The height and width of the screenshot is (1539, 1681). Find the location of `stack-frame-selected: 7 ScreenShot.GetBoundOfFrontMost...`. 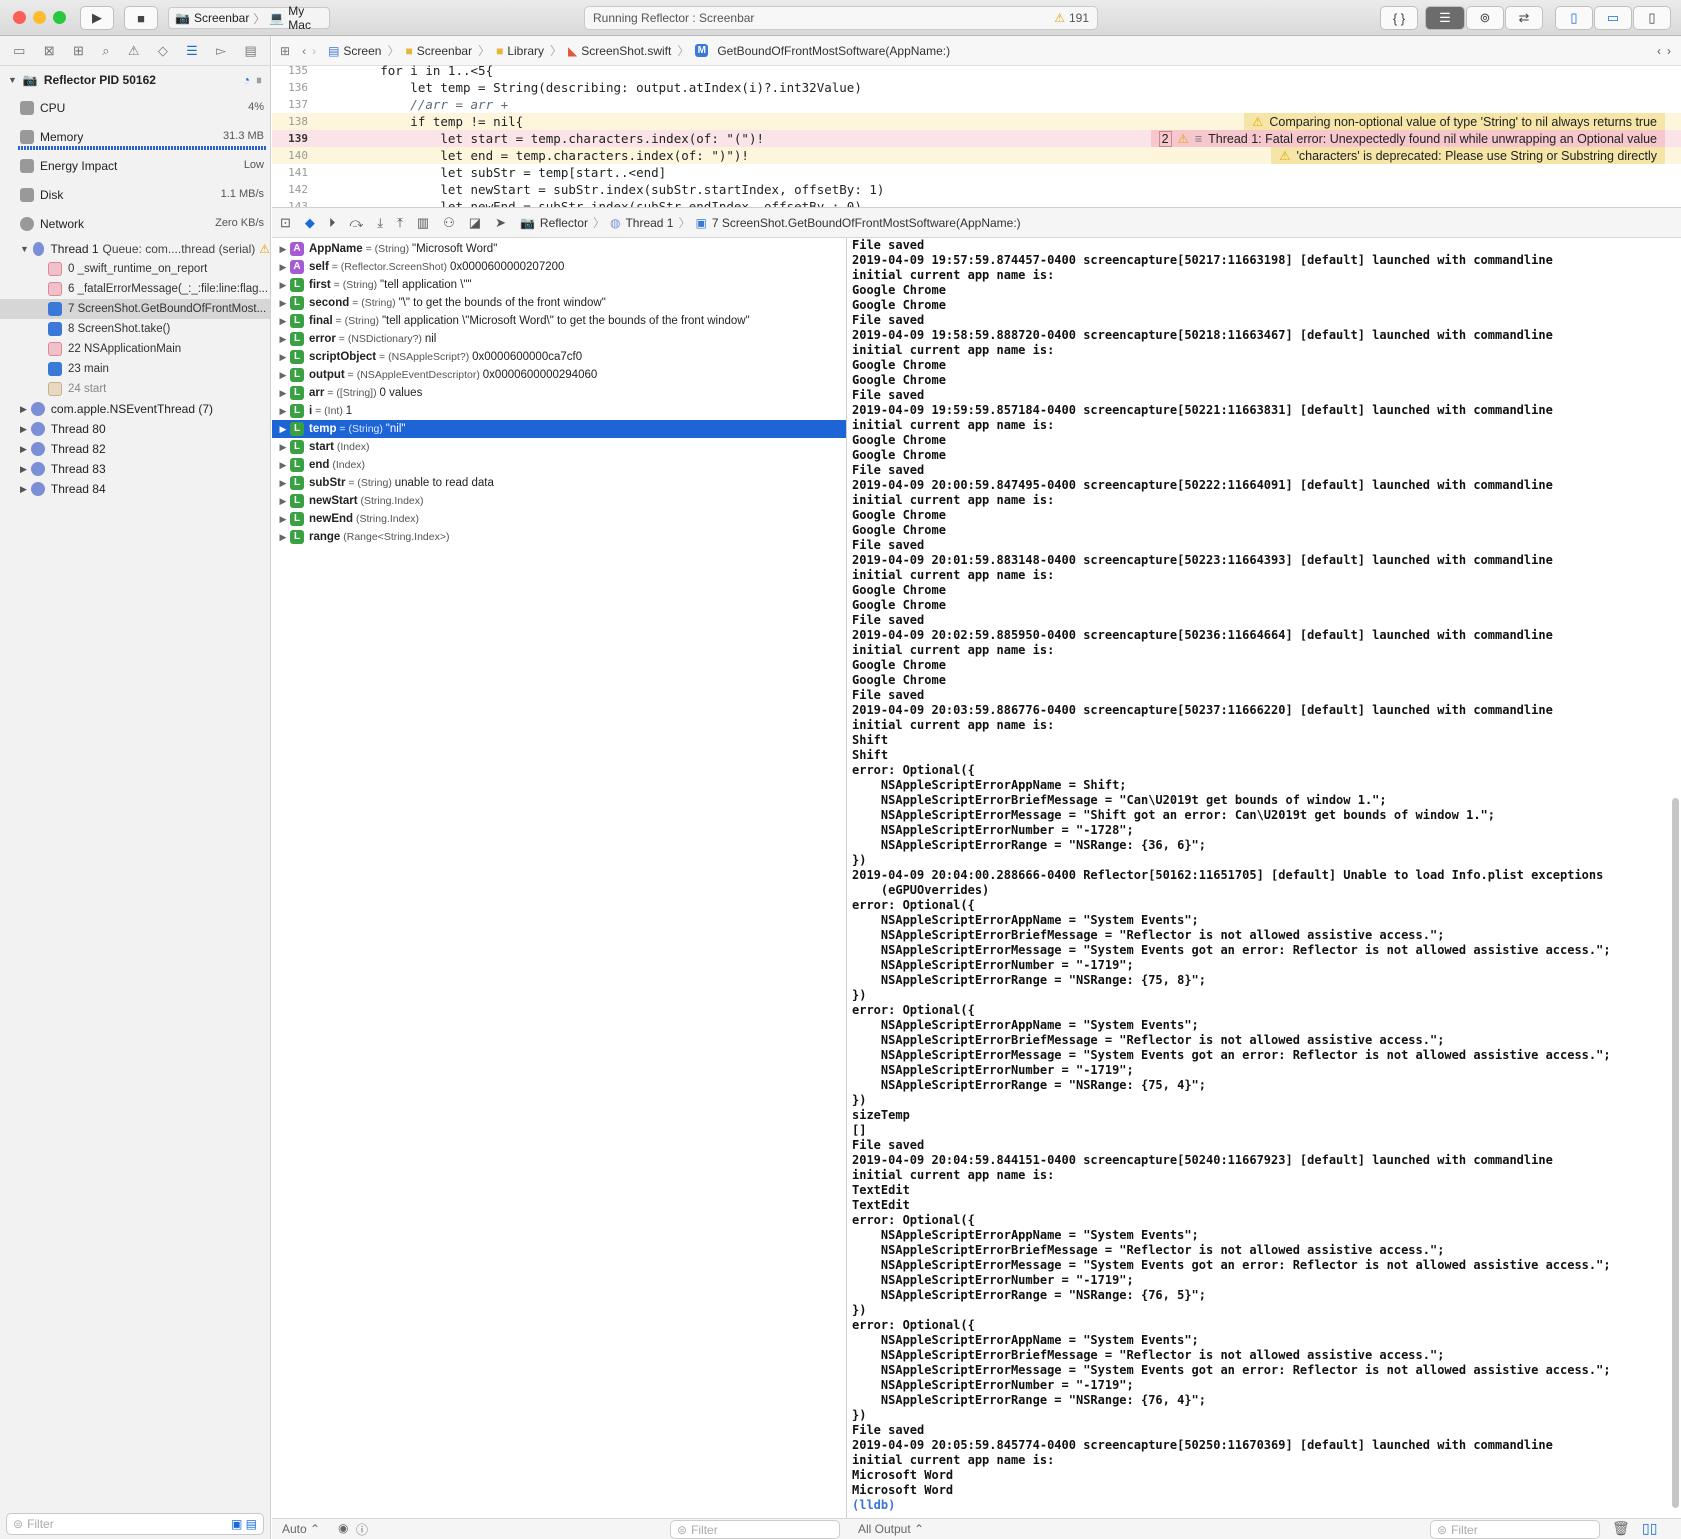

stack-frame-selected: 7 ScreenShot.GetBoundOfFrontMost... is located at coordinates (135, 309).